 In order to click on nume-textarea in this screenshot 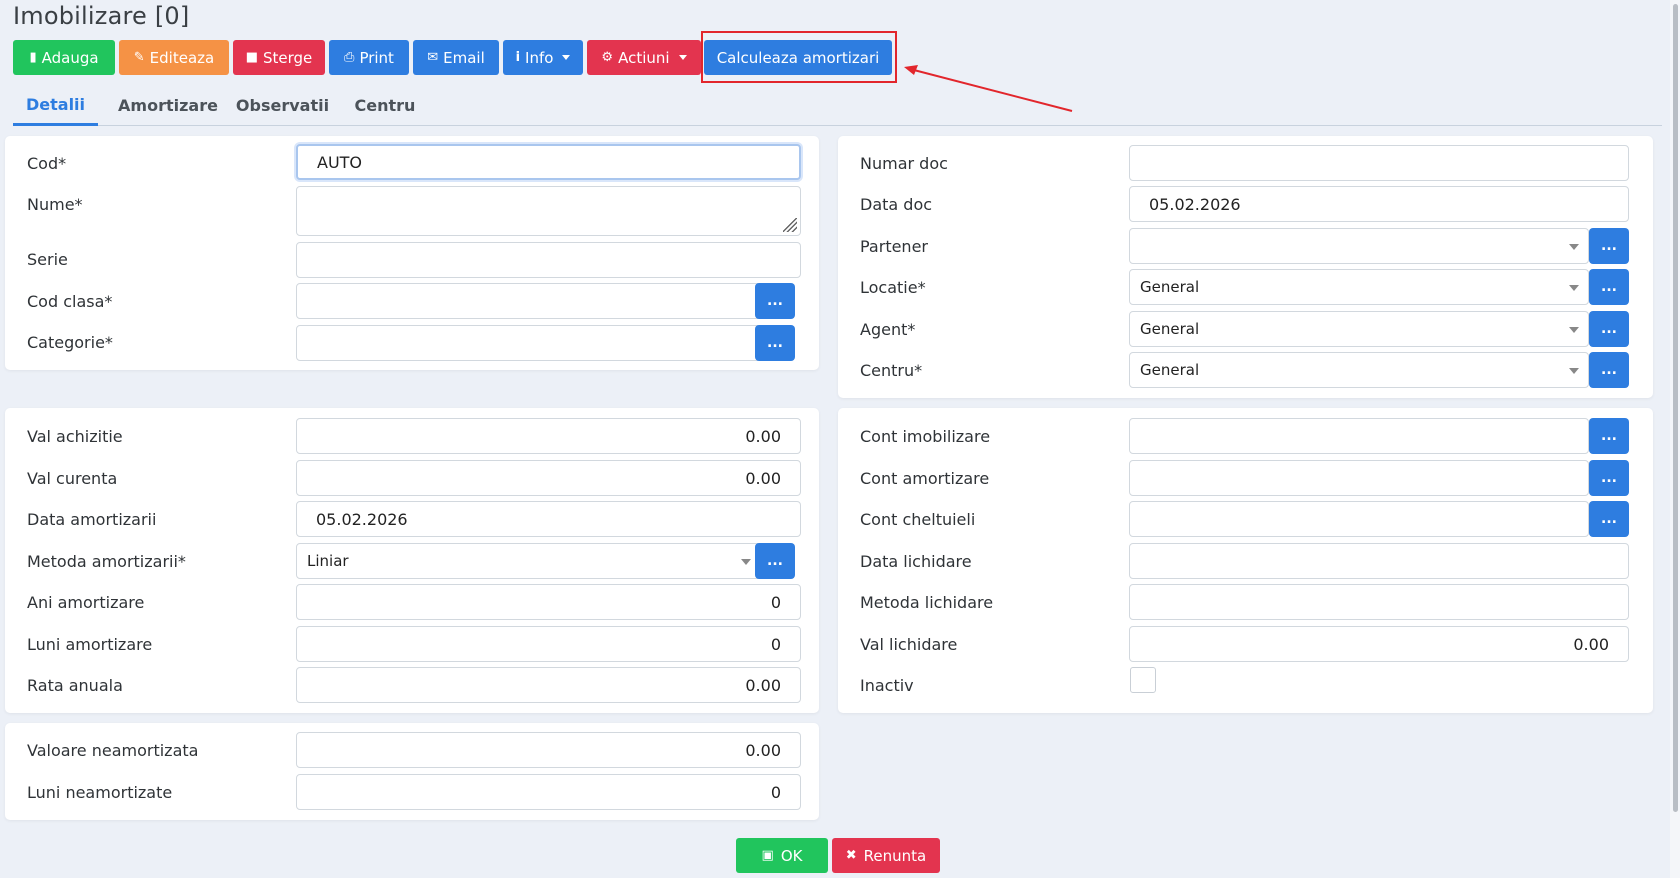, I will do `click(548, 211)`.